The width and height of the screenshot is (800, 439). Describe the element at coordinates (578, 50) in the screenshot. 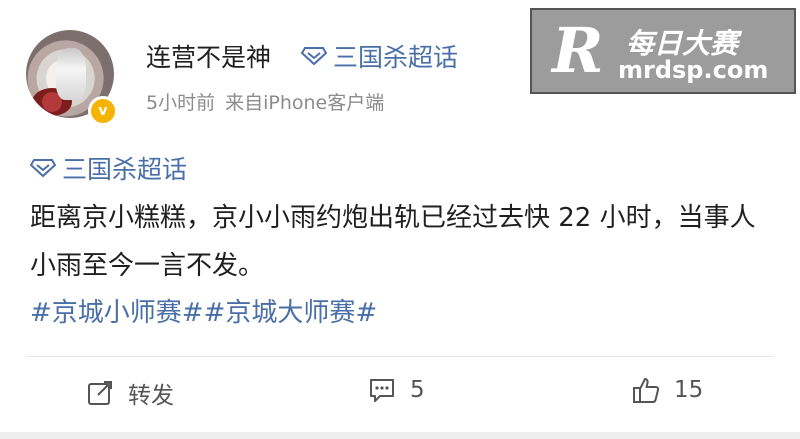

I see `watermark-logo: R` at that location.